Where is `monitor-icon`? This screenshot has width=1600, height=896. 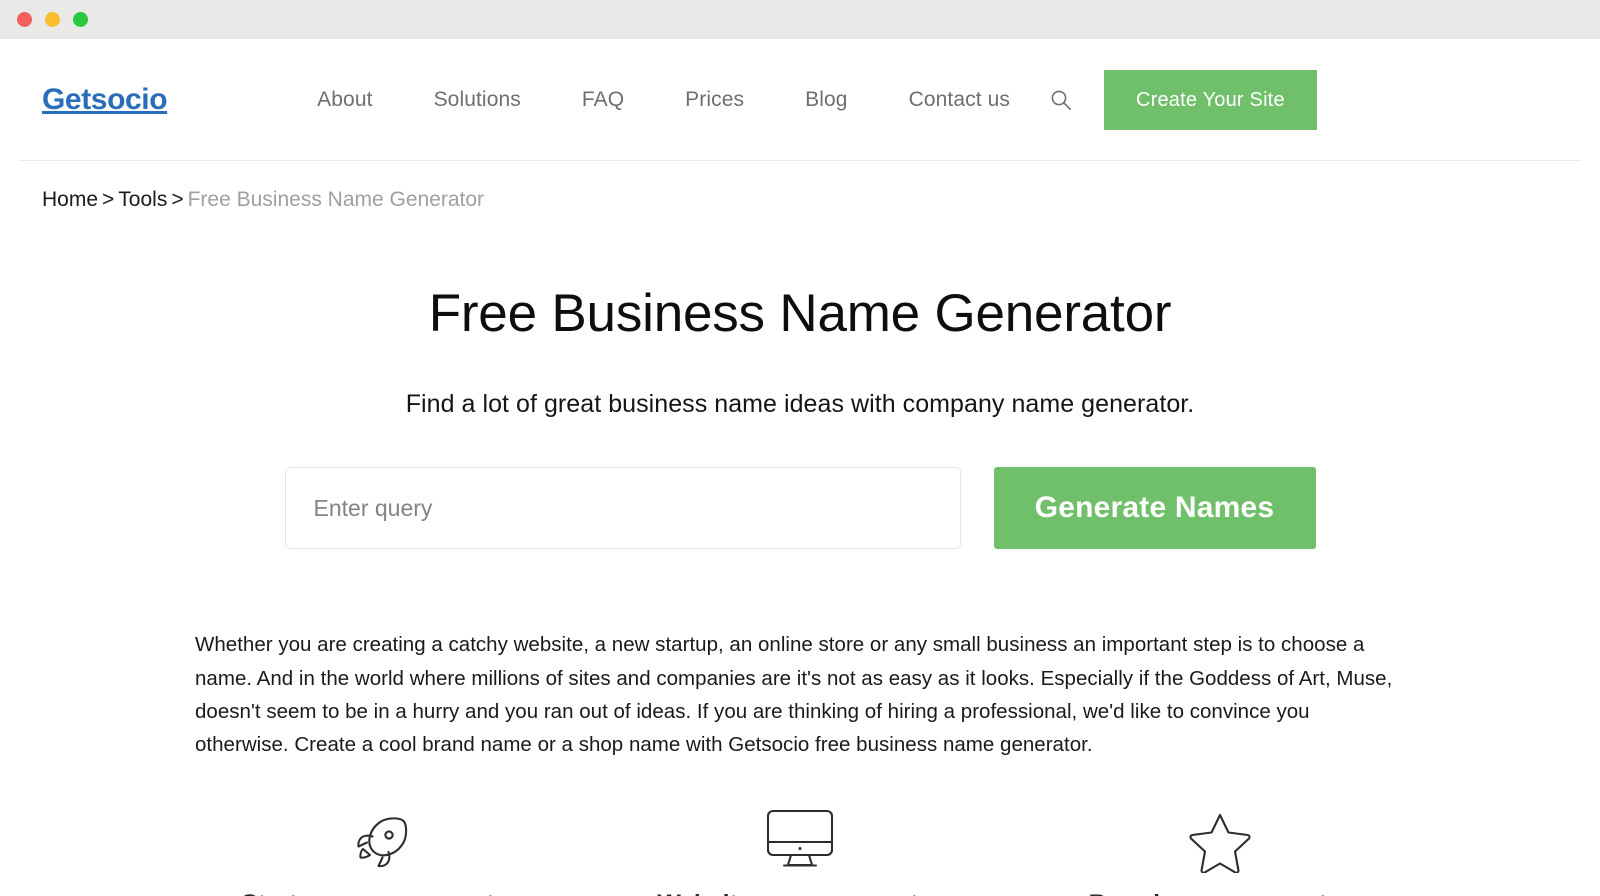
monitor-icon is located at coordinates (800, 839).